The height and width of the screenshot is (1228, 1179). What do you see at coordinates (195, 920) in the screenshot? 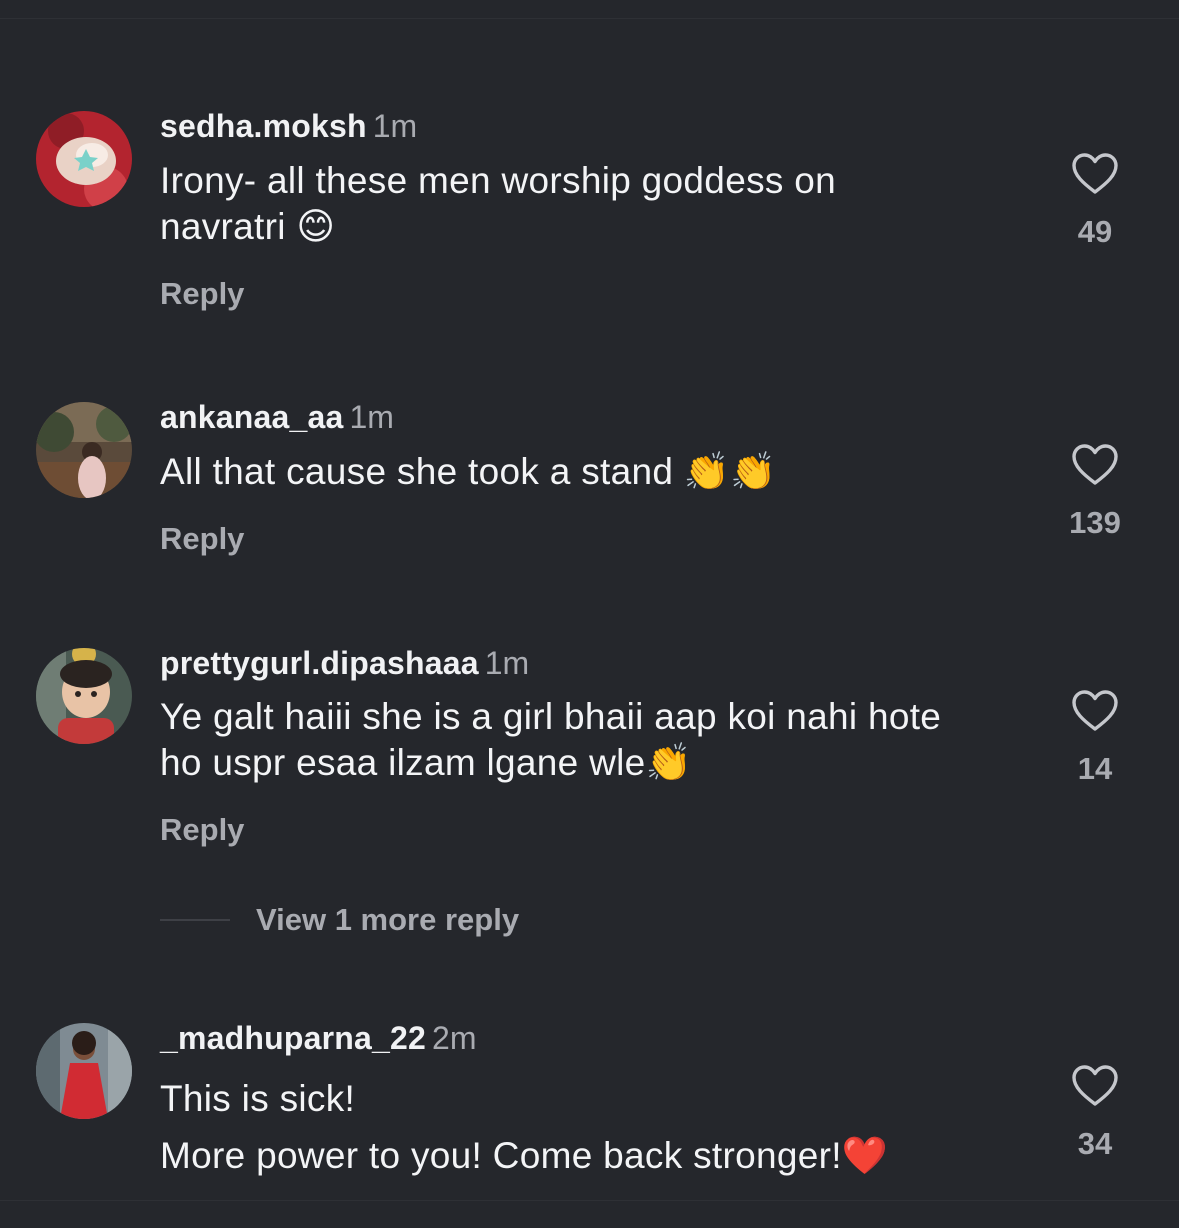
I see `reply-thread-line` at bounding box center [195, 920].